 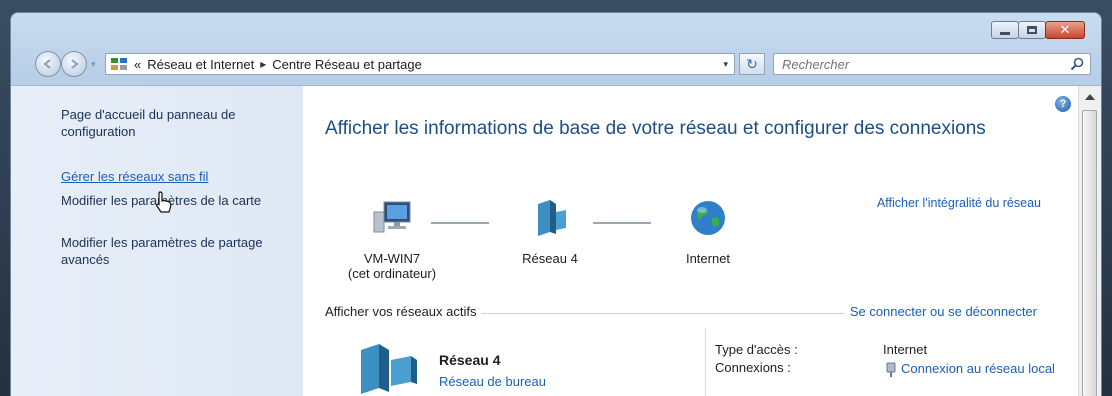 What do you see at coordinates (959, 203) in the screenshot?
I see `full-map-link: Afficher l'intégralité du réseau` at bounding box center [959, 203].